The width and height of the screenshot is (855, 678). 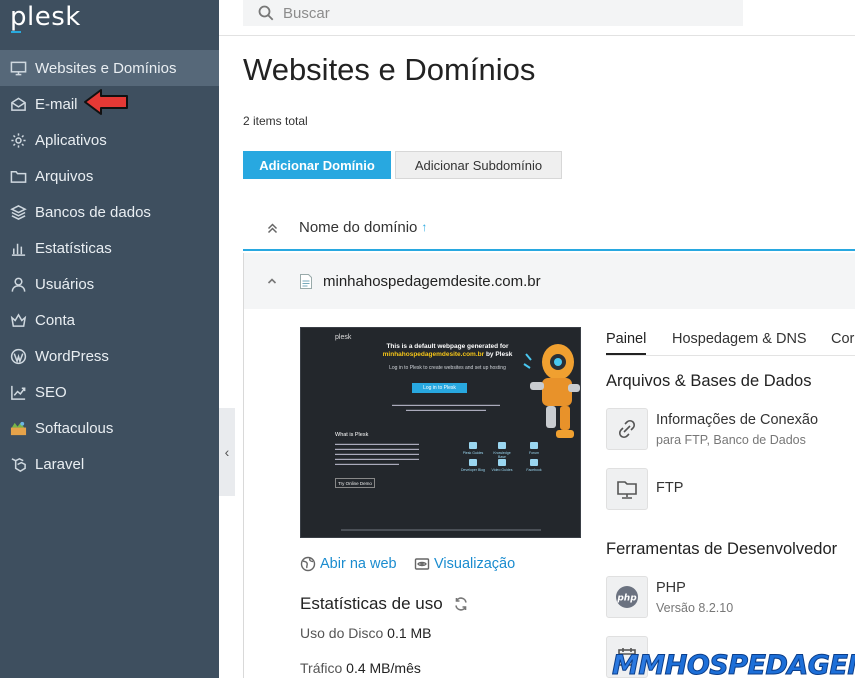 What do you see at coordinates (358, 227) in the screenshot?
I see `column-domain-name: Nome do domínio` at bounding box center [358, 227].